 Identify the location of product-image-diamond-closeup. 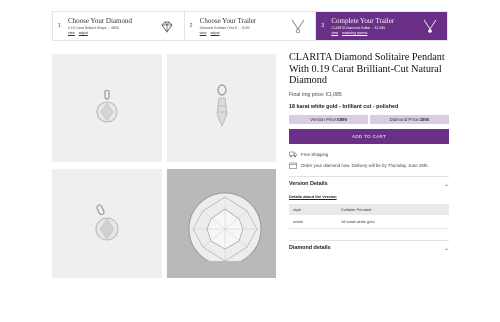
(221, 223).